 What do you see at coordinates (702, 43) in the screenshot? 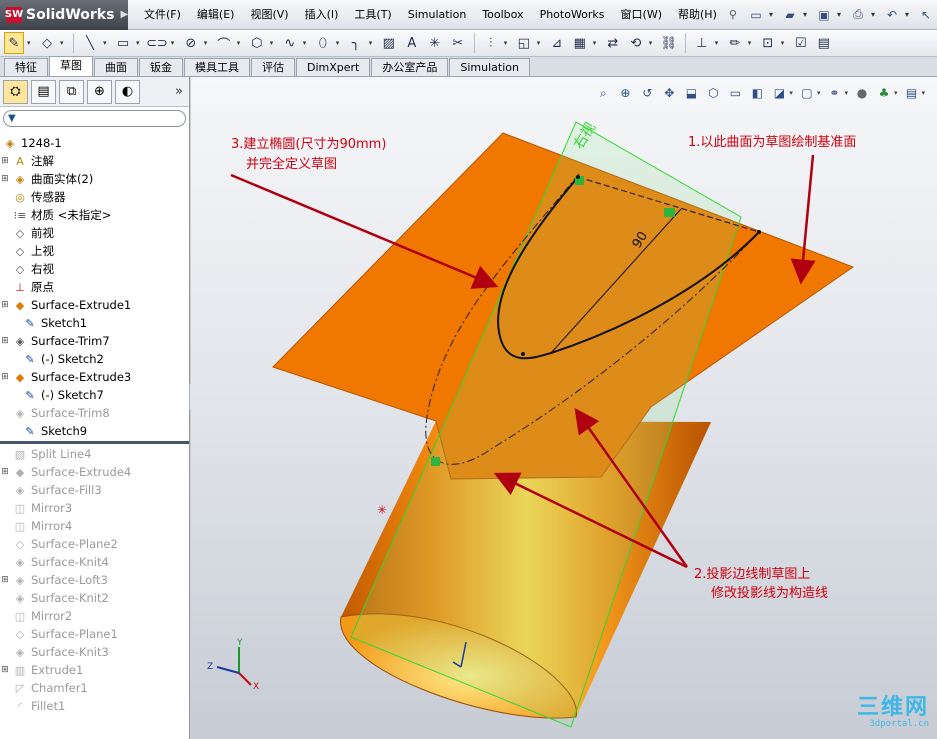
I see `display-relations-icon: ⊥` at bounding box center [702, 43].